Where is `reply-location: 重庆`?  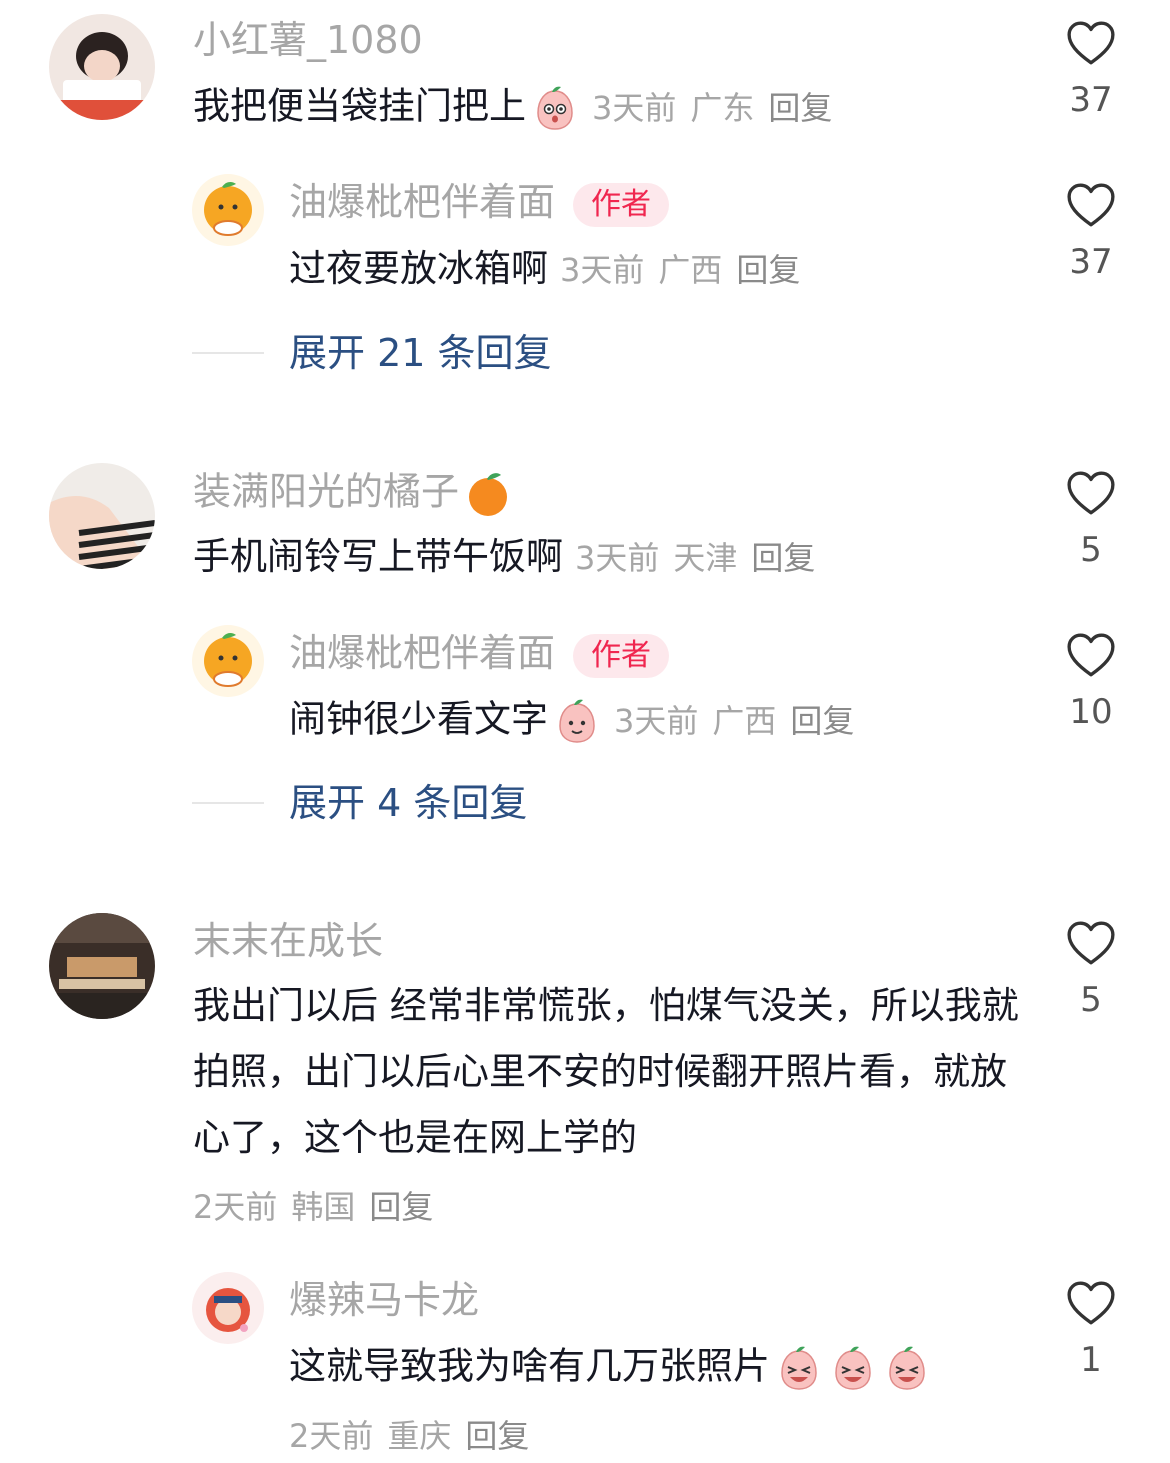
reply-location: 重庆 is located at coordinates (419, 1436).